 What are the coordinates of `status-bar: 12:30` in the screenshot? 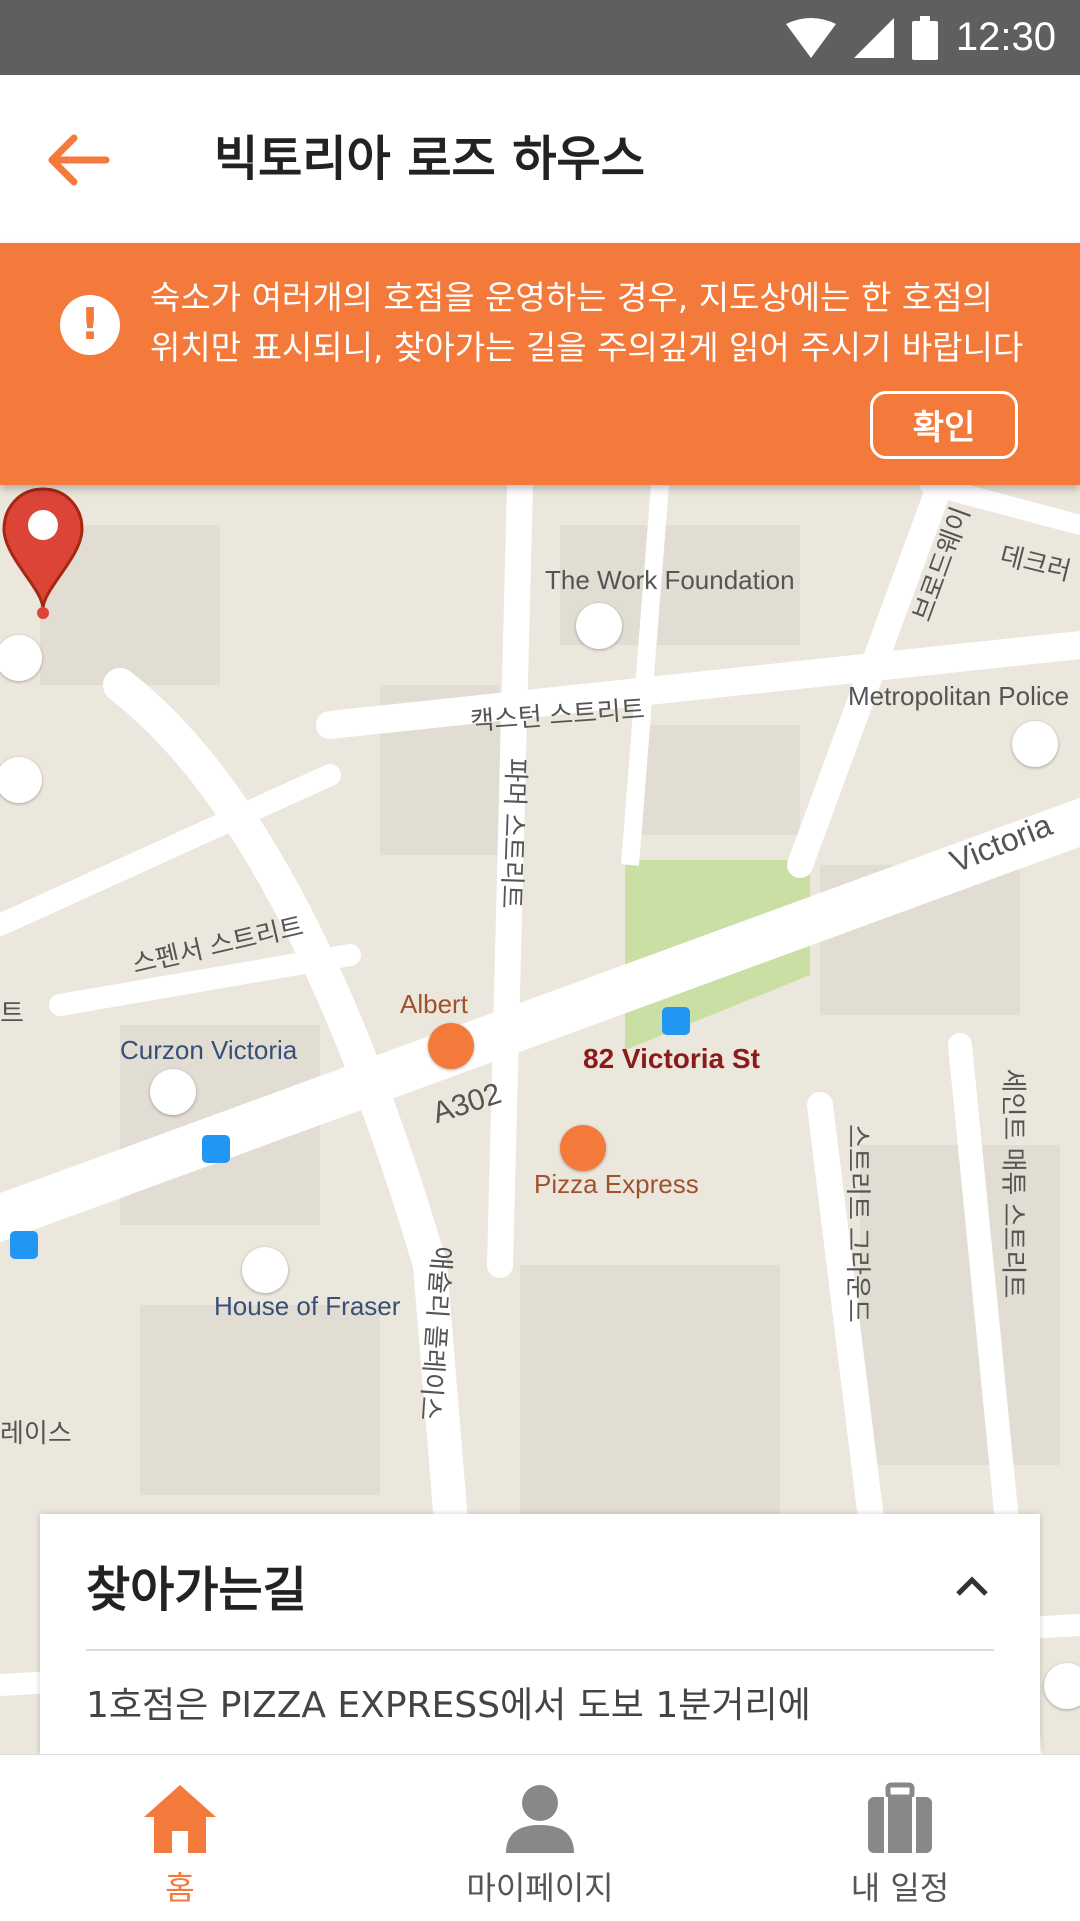 It's located at (540, 37).